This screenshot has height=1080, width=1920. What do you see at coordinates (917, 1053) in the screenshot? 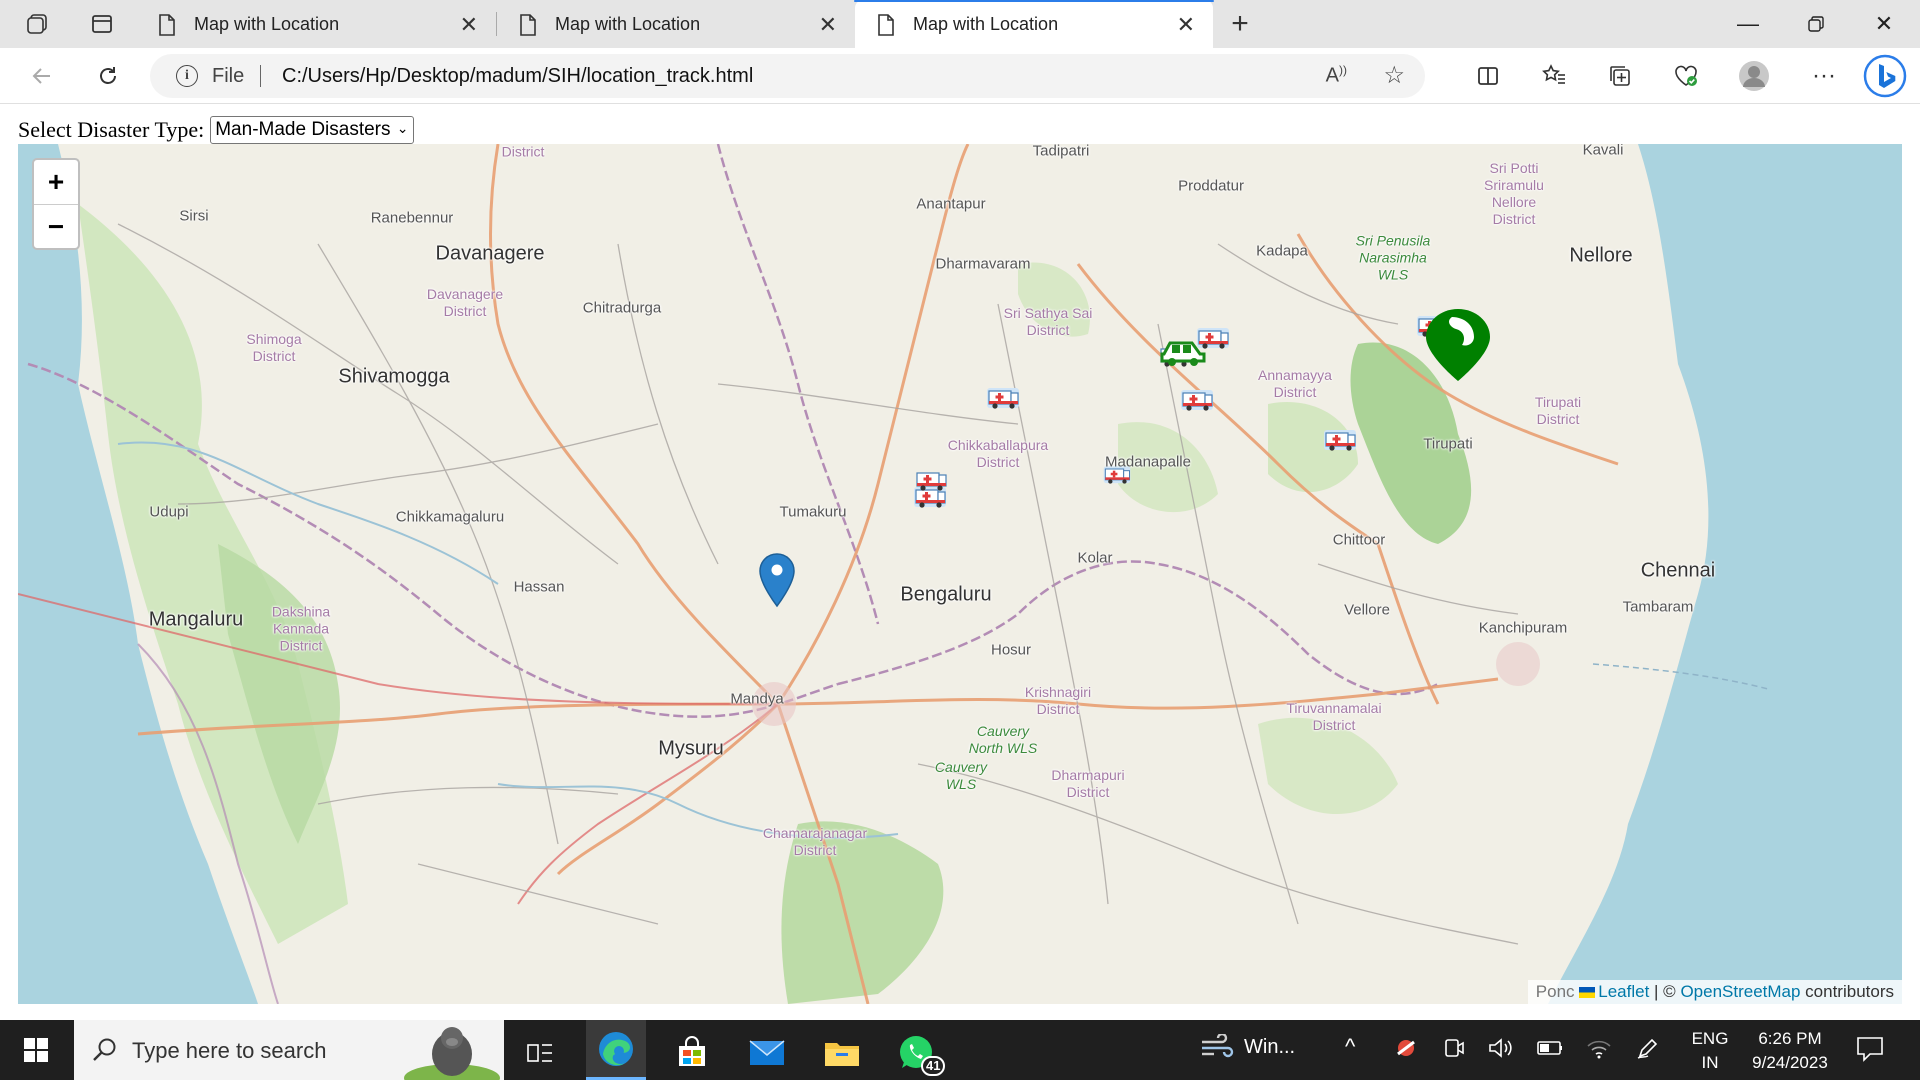
I see `whatsapp-icon: 41` at bounding box center [917, 1053].